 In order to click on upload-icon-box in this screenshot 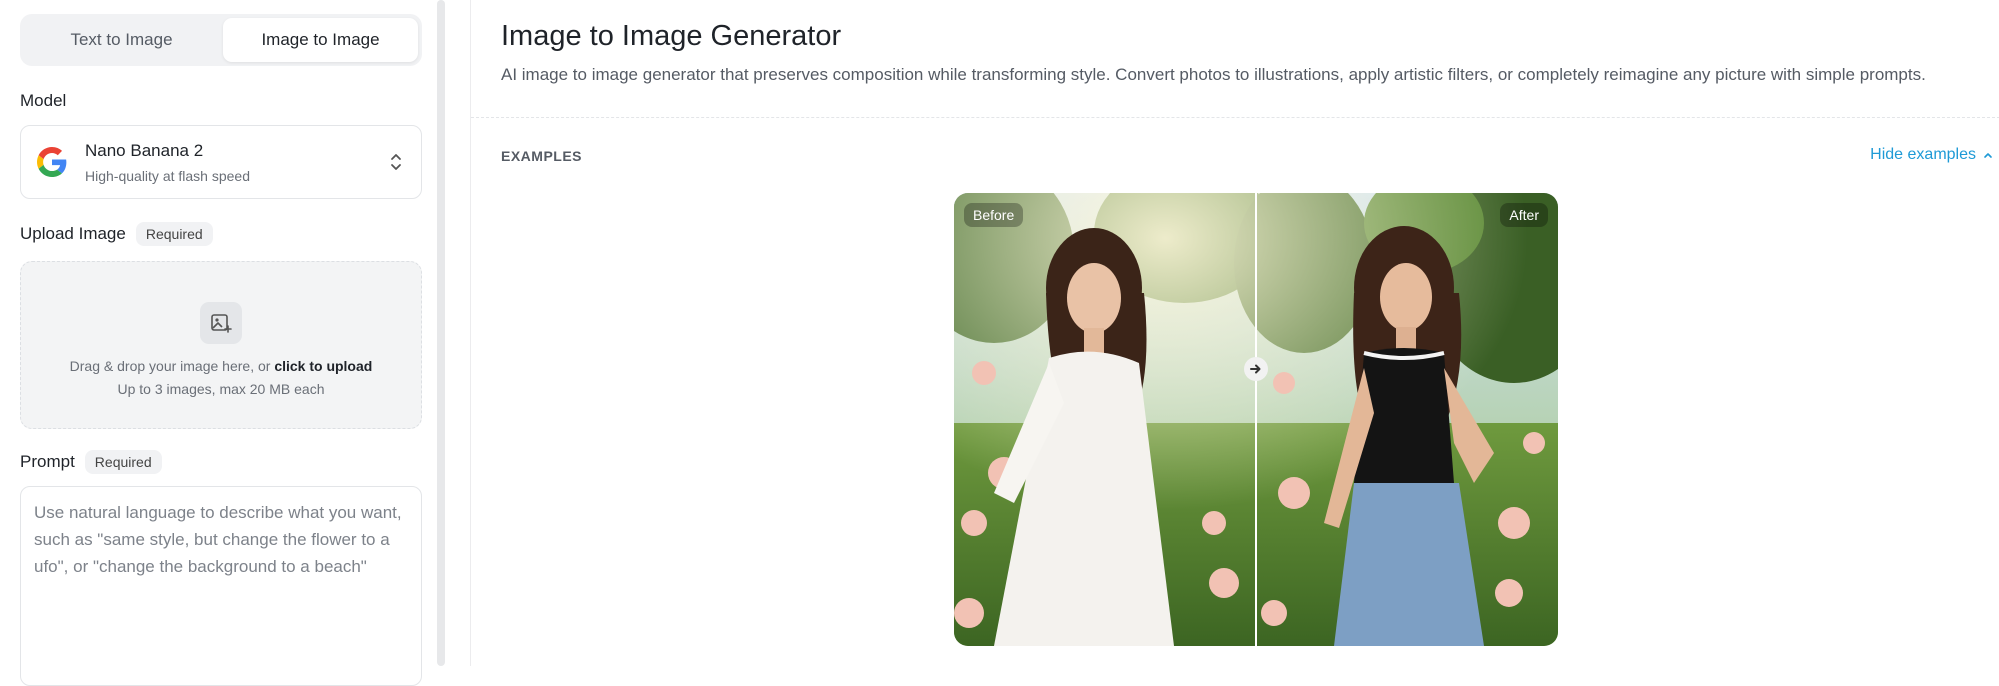, I will do `click(221, 323)`.